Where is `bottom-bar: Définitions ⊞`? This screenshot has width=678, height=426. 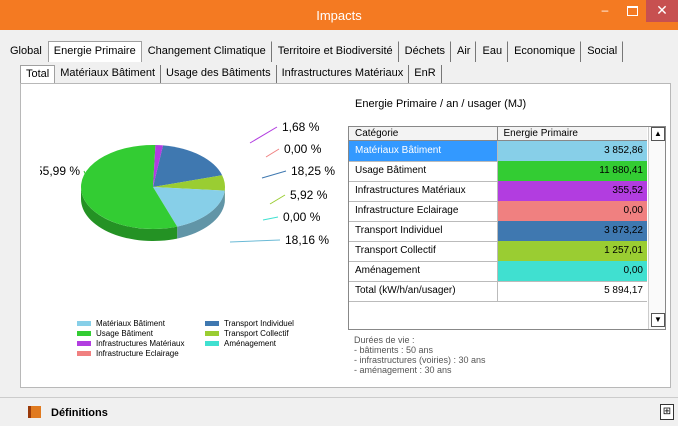
bottom-bar: Définitions ⊞ is located at coordinates (339, 411).